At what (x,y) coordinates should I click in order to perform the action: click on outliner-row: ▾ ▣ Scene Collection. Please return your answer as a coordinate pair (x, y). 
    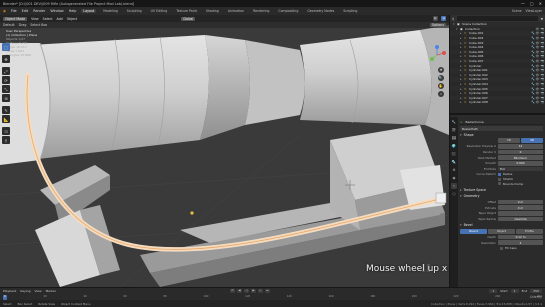
    Looking at the image, I should click on (497, 24).